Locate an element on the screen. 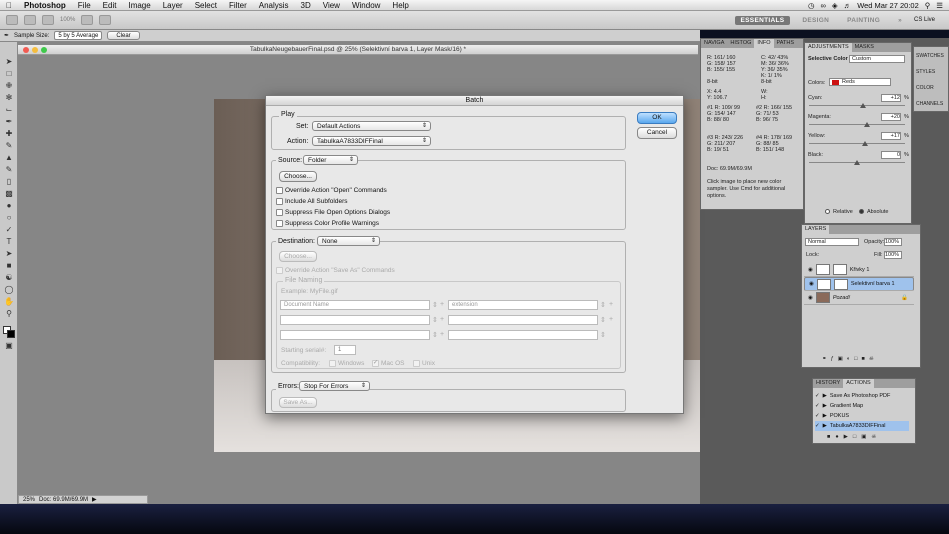 The width and height of the screenshot is (949, 534). action-item: ✓ ▶ Save As Photoshop PDF is located at coordinates (862, 396).